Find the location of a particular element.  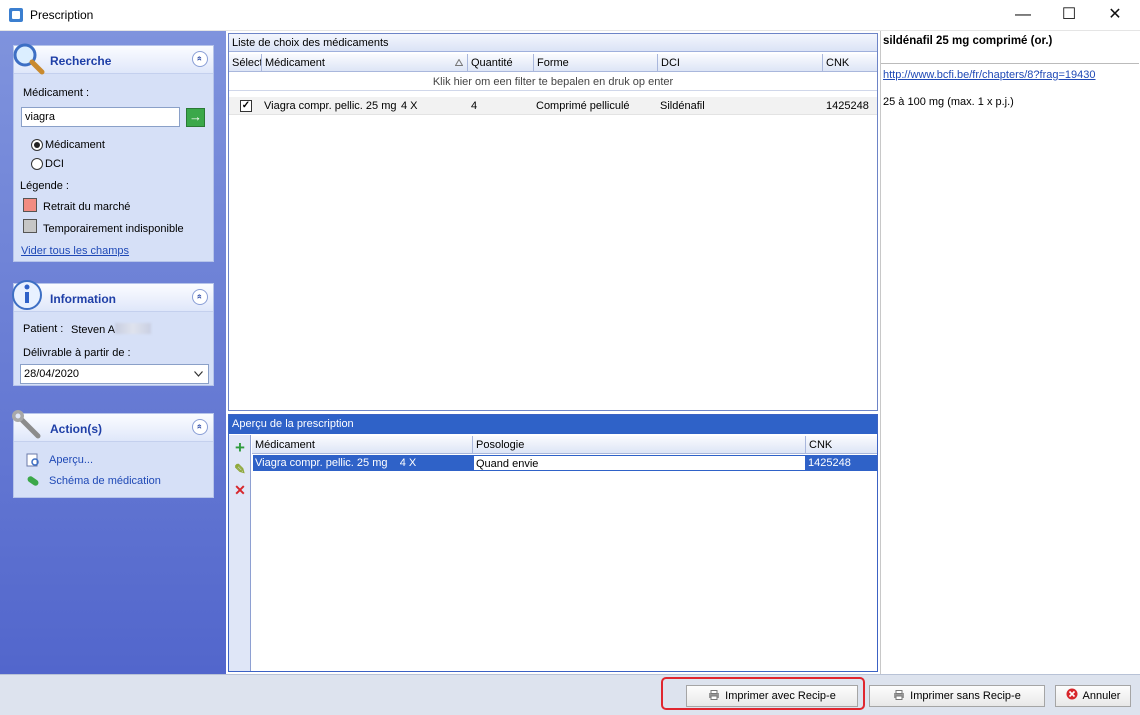

redacted-blur is located at coordinates (133, 328).